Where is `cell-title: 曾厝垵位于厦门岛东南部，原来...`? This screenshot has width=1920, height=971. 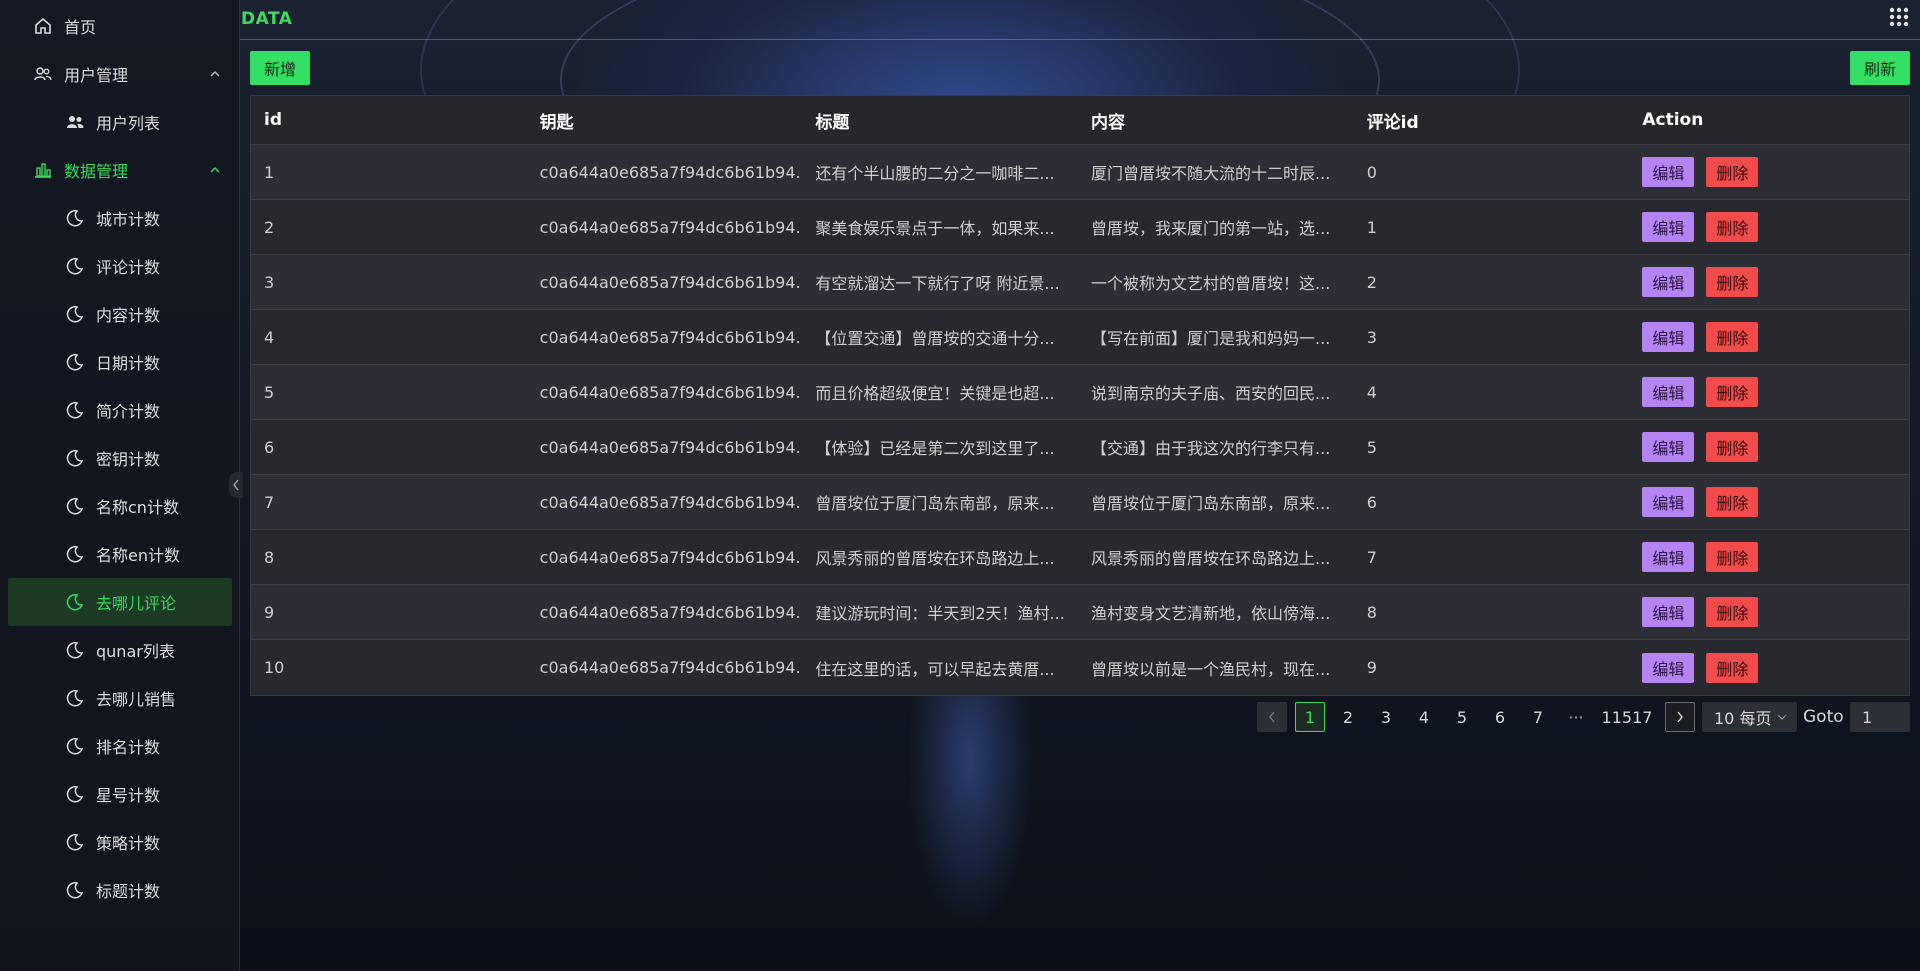 cell-title: 曾厝垵位于厦门岛东南部，原来... is located at coordinates (935, 503).